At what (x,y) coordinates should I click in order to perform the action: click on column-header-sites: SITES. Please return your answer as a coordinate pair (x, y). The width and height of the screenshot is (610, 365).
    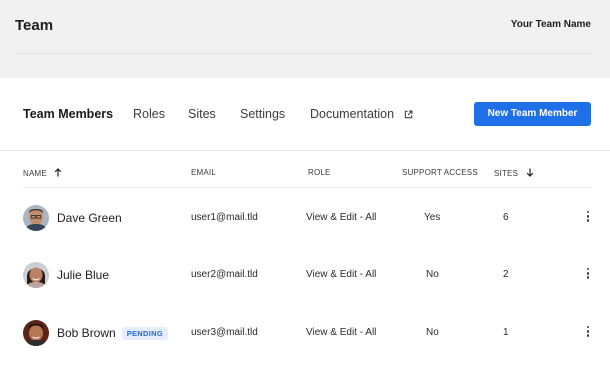
    Looking at the image, I should click on (514, 173).